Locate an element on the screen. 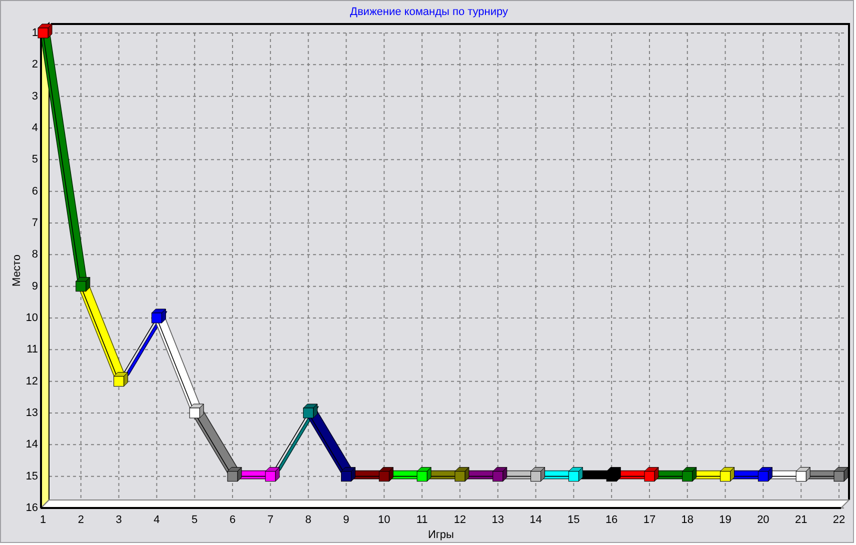  x-tick-label: 10 is located at coordinates (384, 520).